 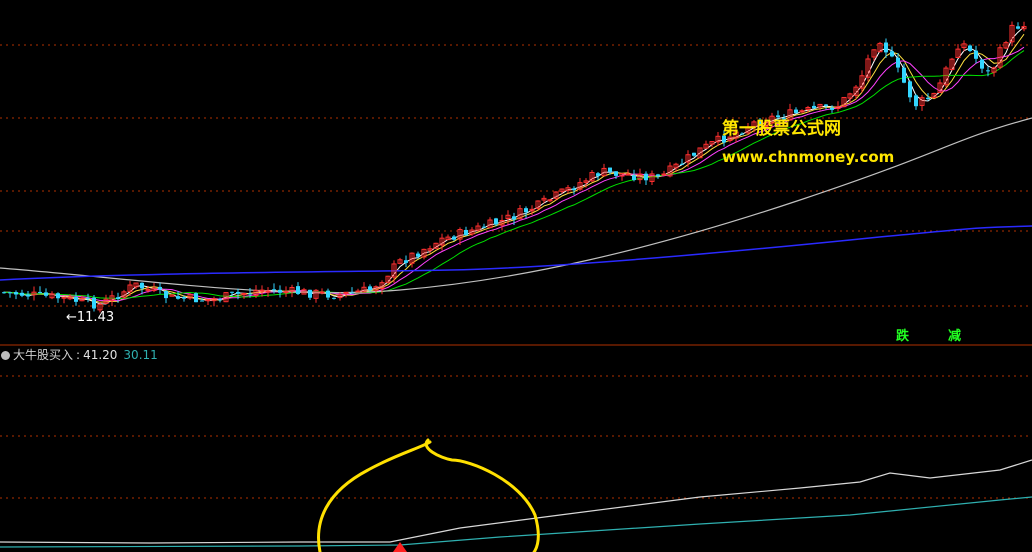 What do you see at coordinates (903, 336) in the screenshot?
I see `signal-label-die: 跌` at bounding box center [903, 336].